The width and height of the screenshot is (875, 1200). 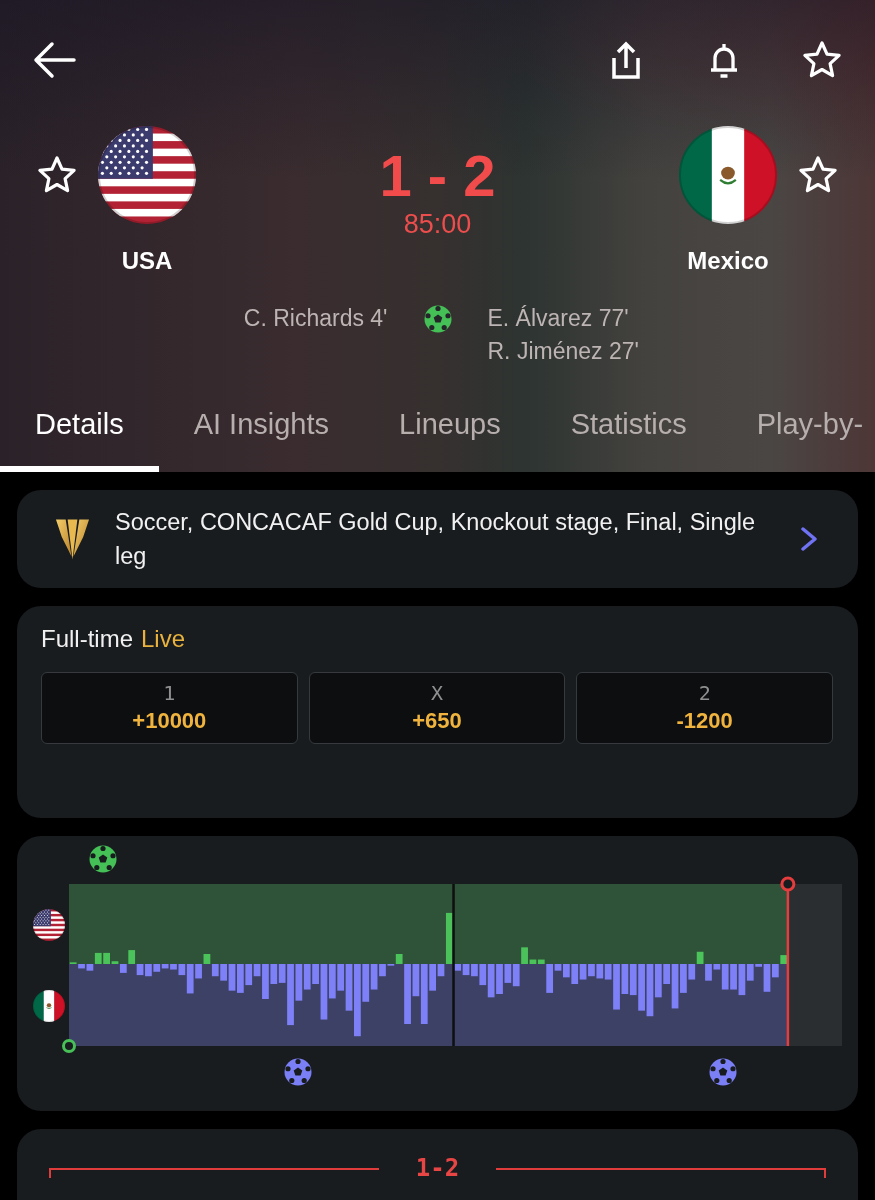 What do you see at coordinates (315, 318) in the screenshot?
I see `goal-scorer: C. Richards 4'` at bounding box center [315, 318].